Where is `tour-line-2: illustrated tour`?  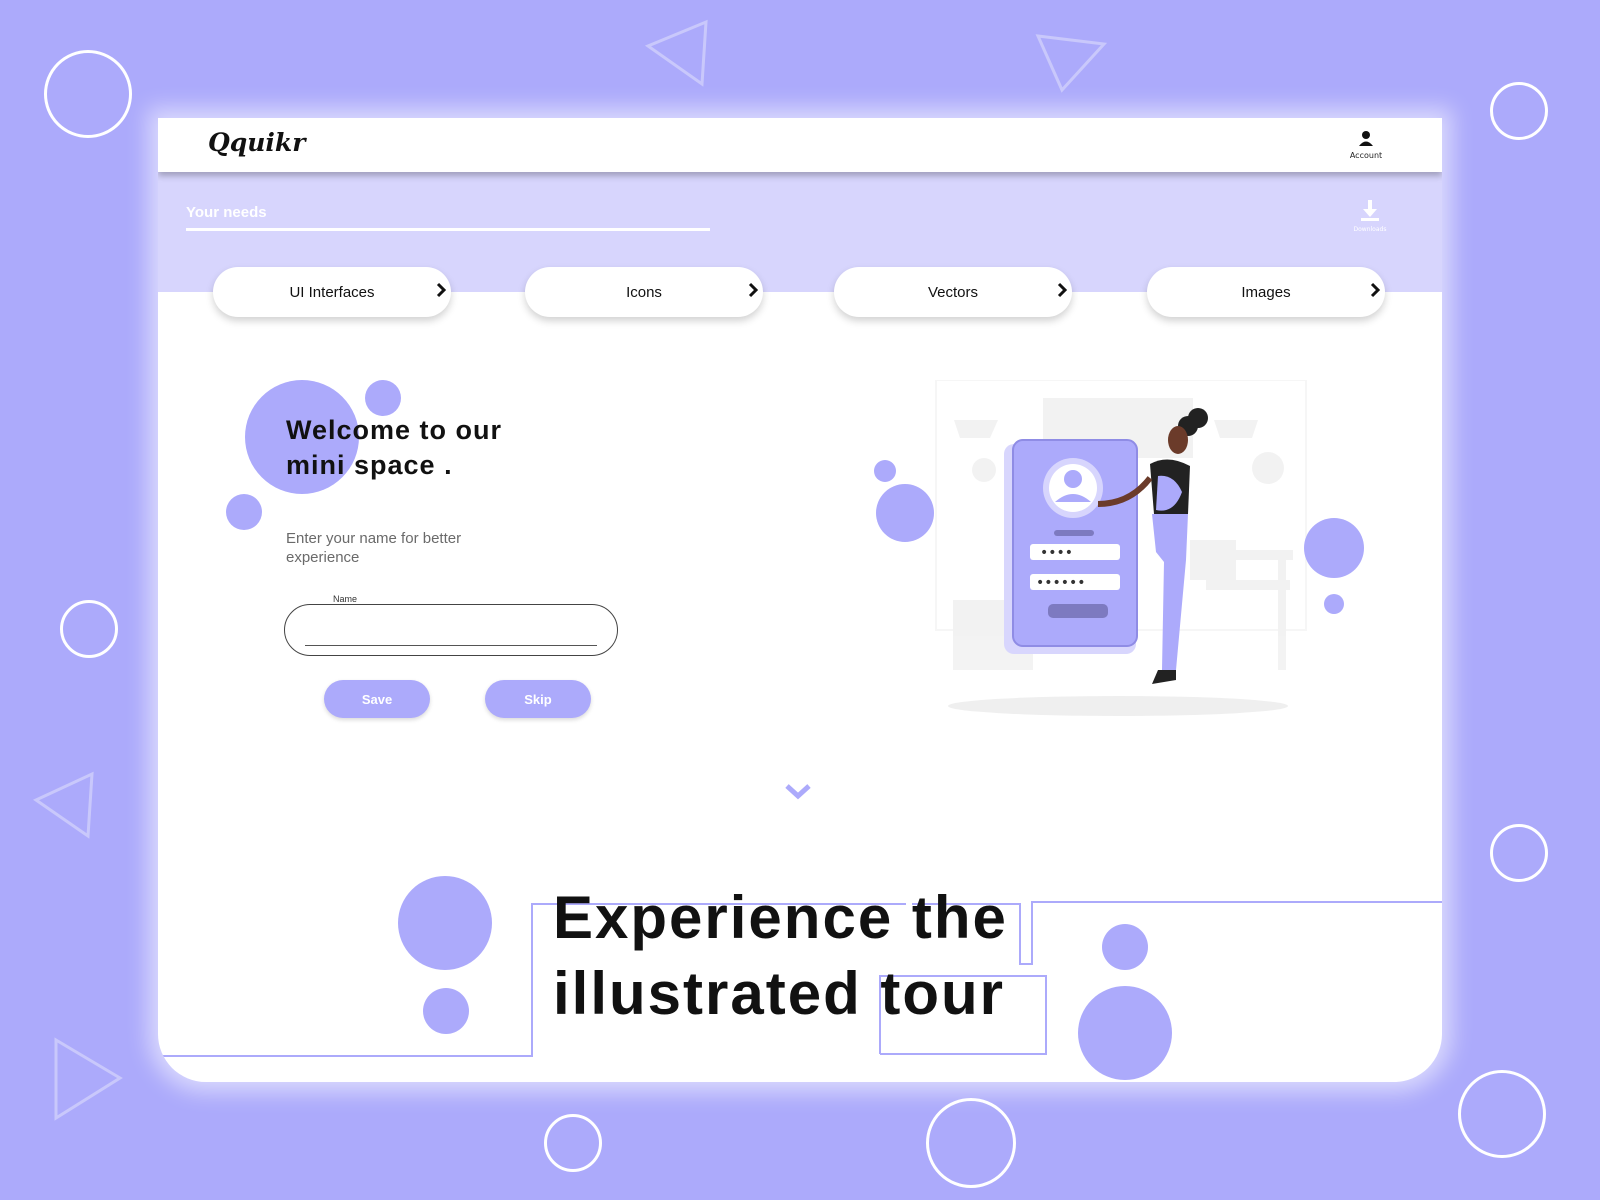 tour-line-2: illustrated tour is located at coordinates (779, 993).